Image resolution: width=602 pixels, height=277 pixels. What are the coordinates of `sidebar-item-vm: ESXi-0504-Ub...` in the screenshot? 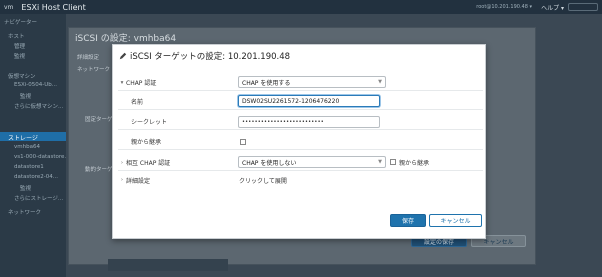 It's located at (35, 85).